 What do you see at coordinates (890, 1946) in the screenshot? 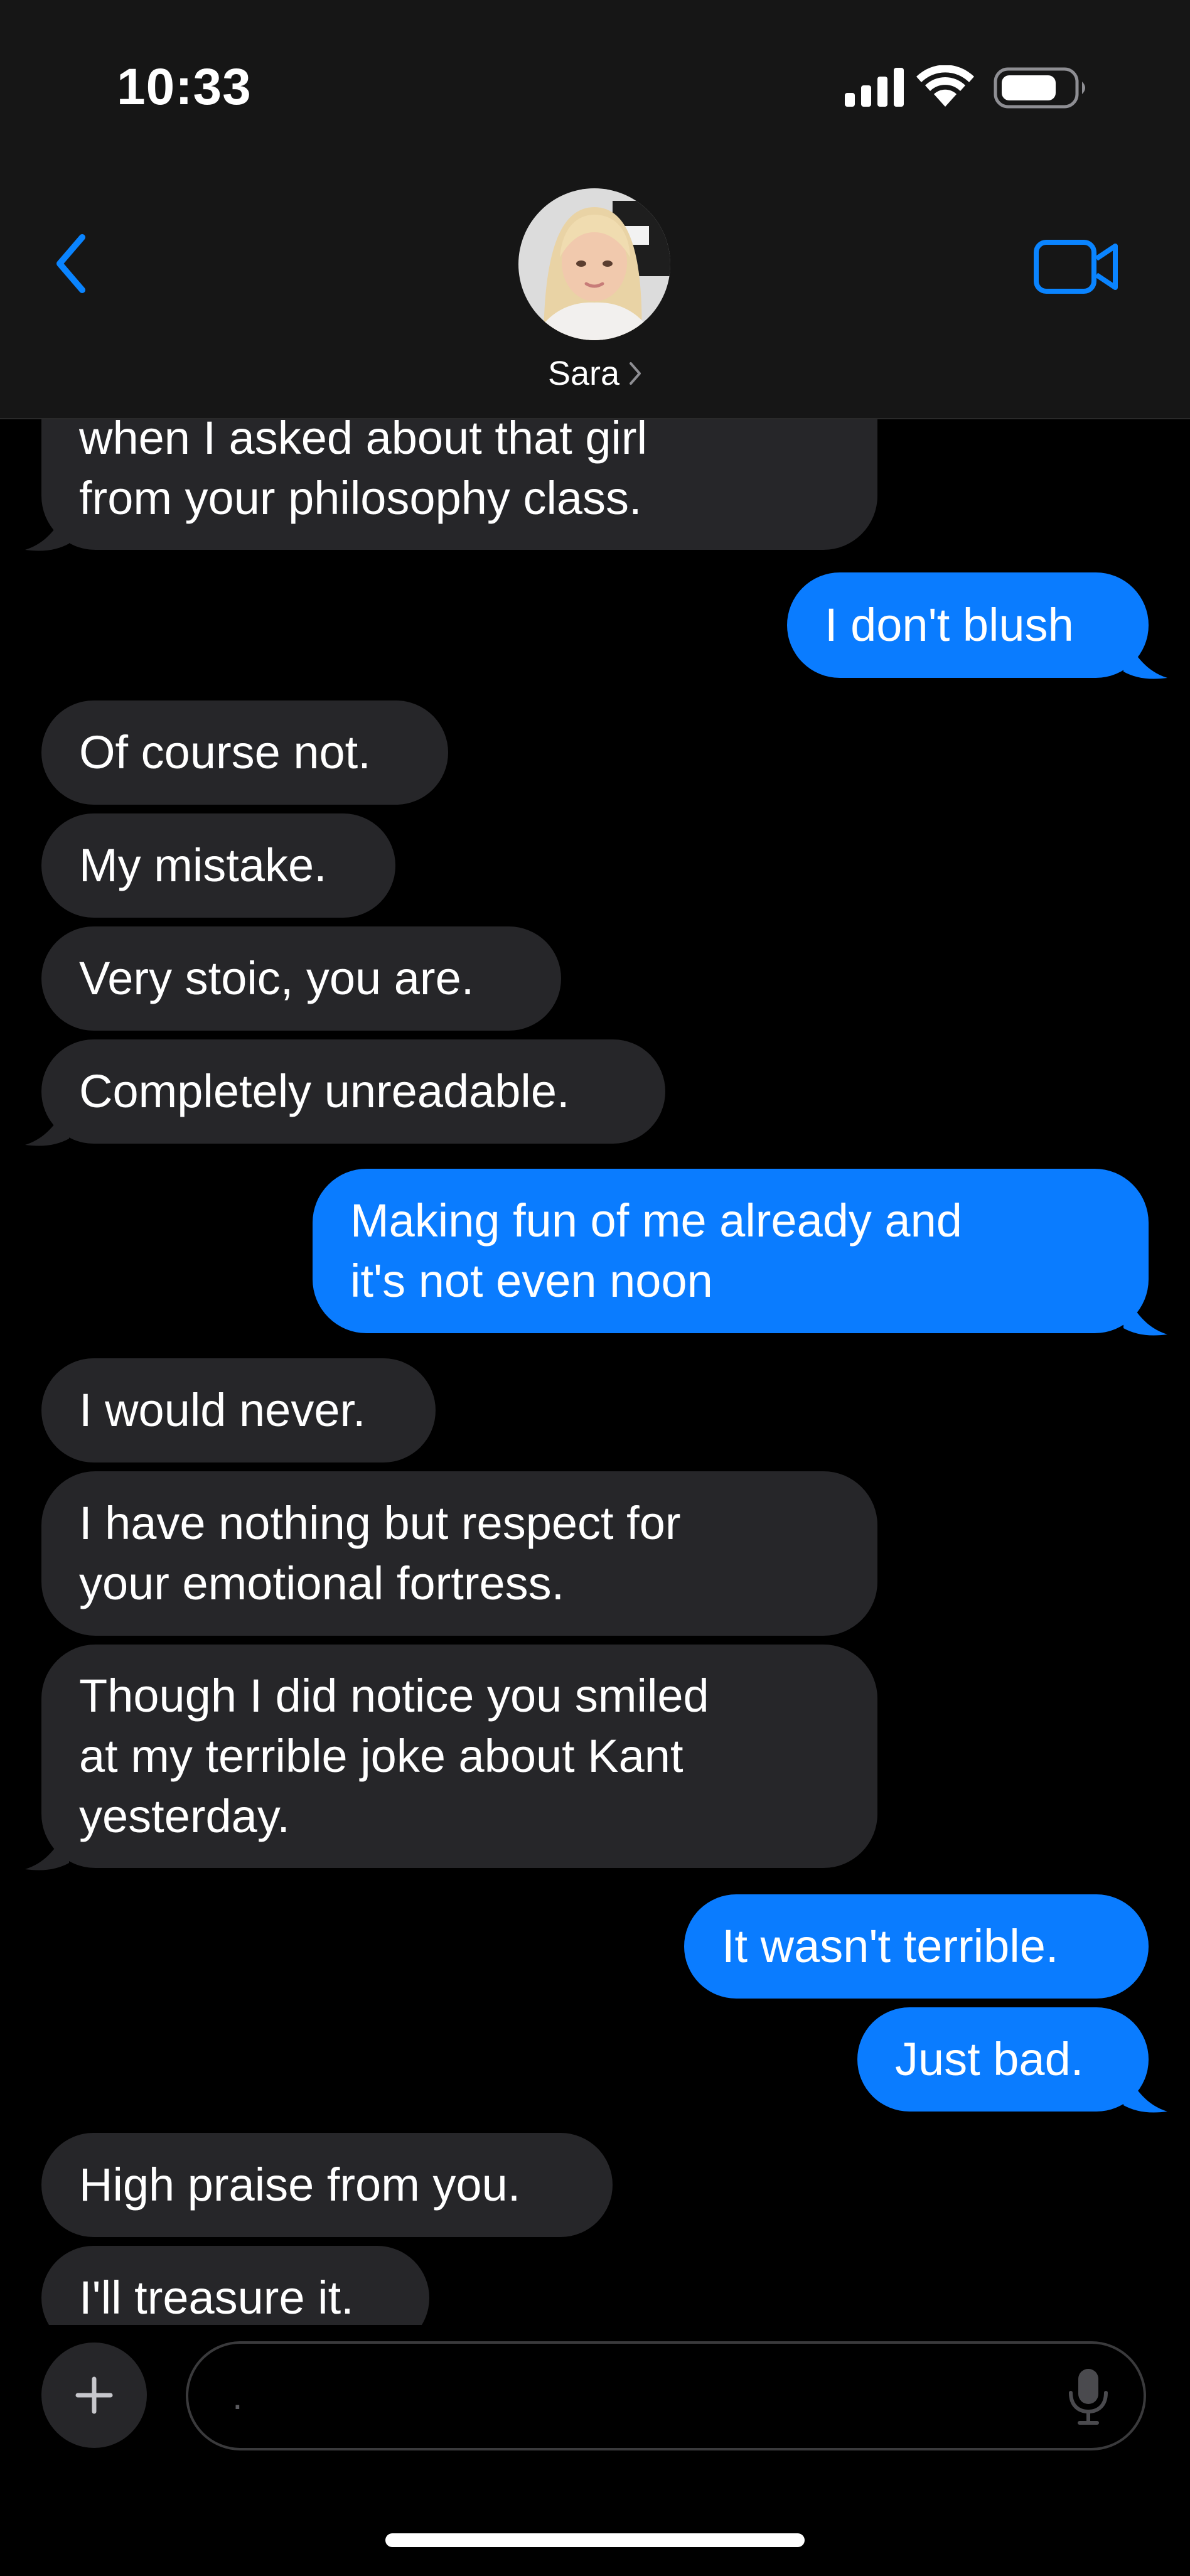
I see `message-text-line: It wasn't terrible.` at bounding box center [890, 1946].